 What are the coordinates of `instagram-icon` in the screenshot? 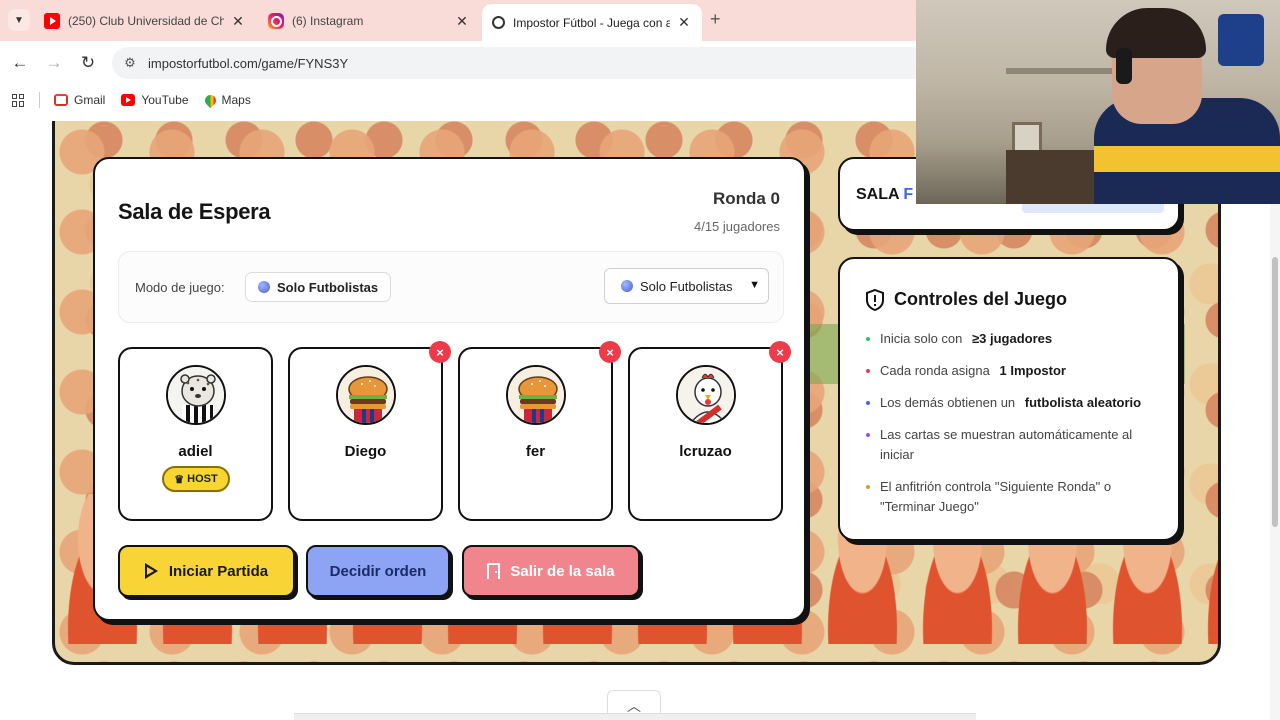 It's located at (276, 21).